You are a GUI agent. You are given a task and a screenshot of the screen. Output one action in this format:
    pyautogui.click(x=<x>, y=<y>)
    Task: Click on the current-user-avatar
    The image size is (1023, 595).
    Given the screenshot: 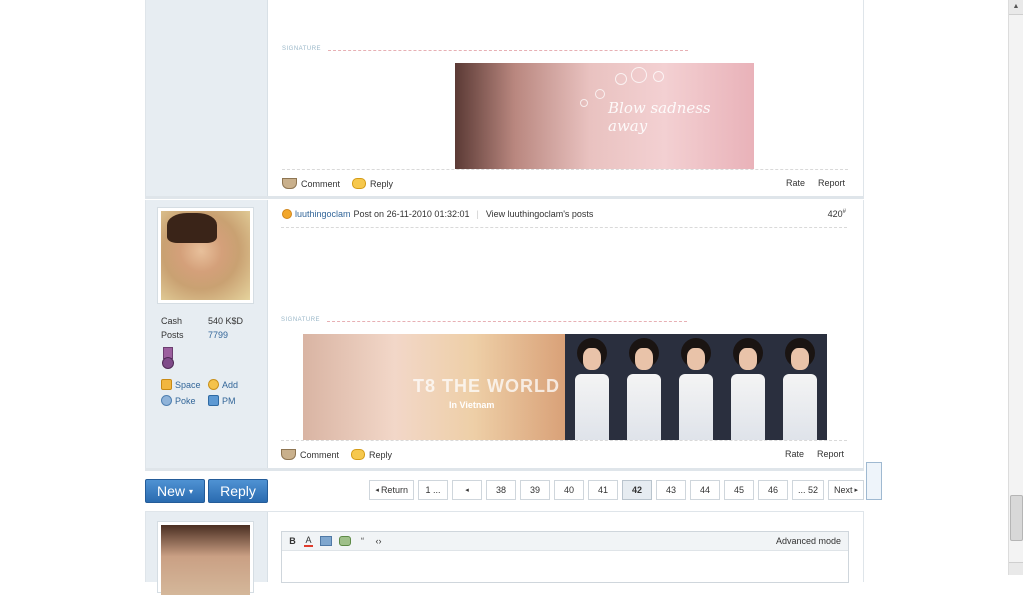 What is the action you would take?
    pyautogui.click(x=205, y=558)
    